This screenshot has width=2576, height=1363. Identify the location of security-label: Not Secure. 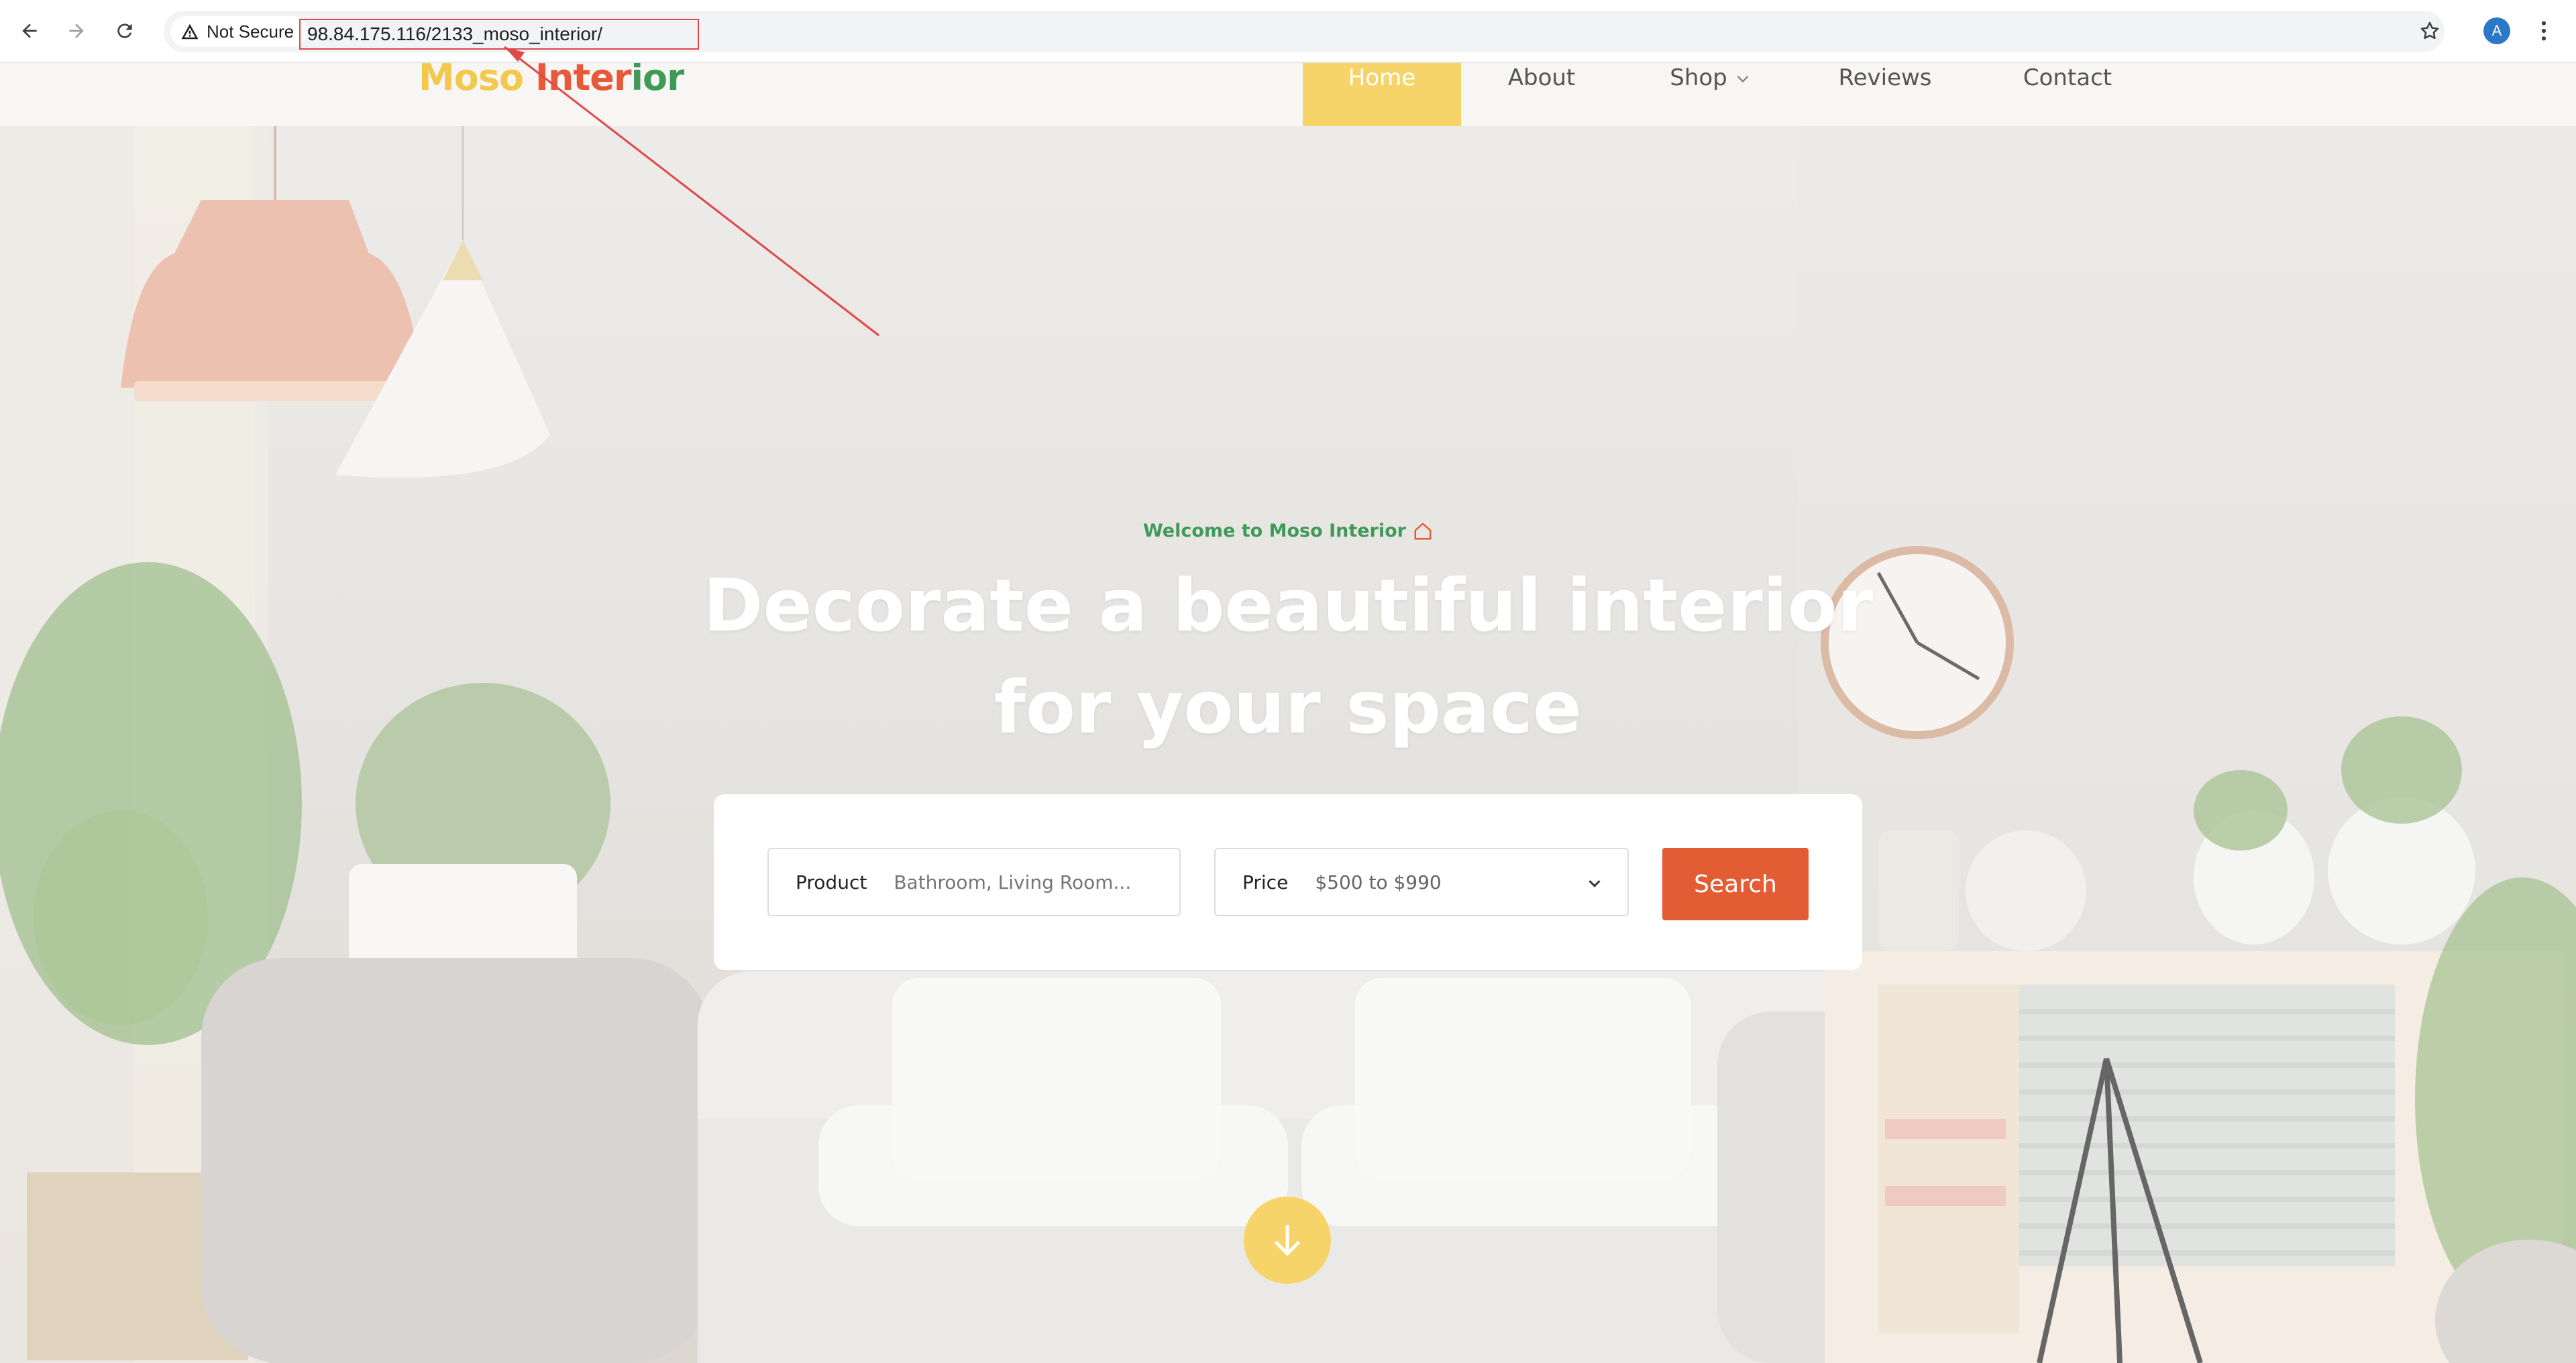
(250, 32).